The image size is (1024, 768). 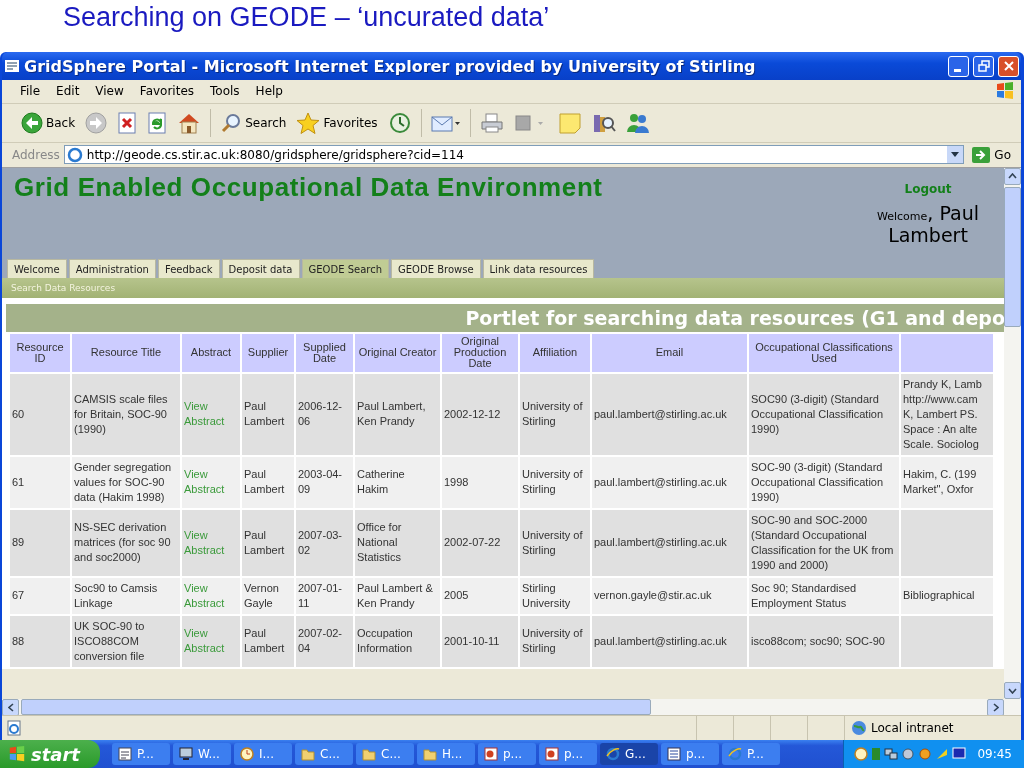 I want to click on column-header: Occupational Classifications Used, so click(x=824, y=352).